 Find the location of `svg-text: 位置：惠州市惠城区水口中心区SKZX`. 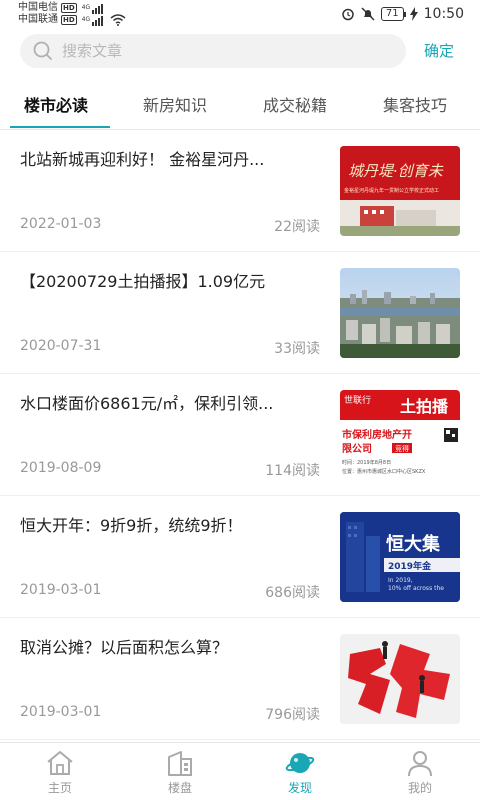

svg-text: 位置：惠州市惠城区水口中心区SKZX is located at coordinates (384, 471).